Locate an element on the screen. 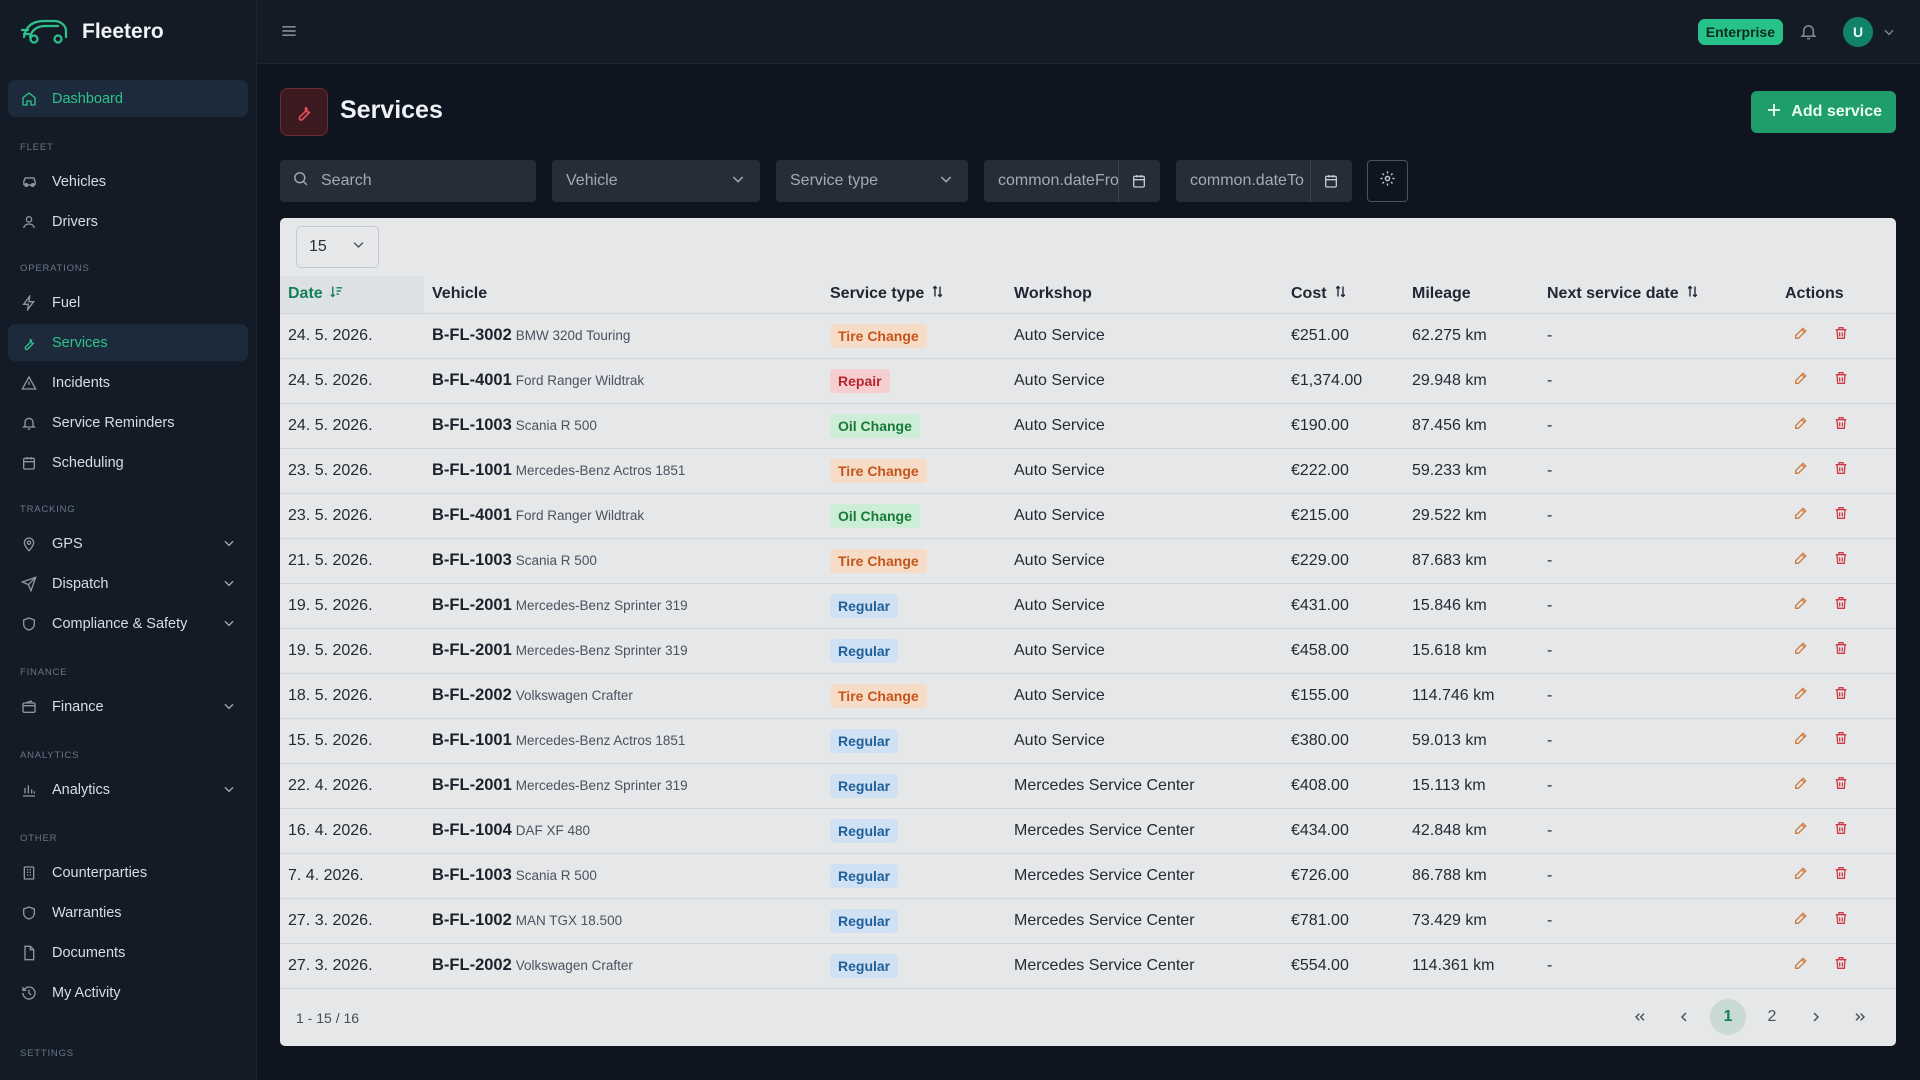 The width and height of the screenshot is (1920, 1080). cell-service-type: Regular is located at coordinates (914, 831).